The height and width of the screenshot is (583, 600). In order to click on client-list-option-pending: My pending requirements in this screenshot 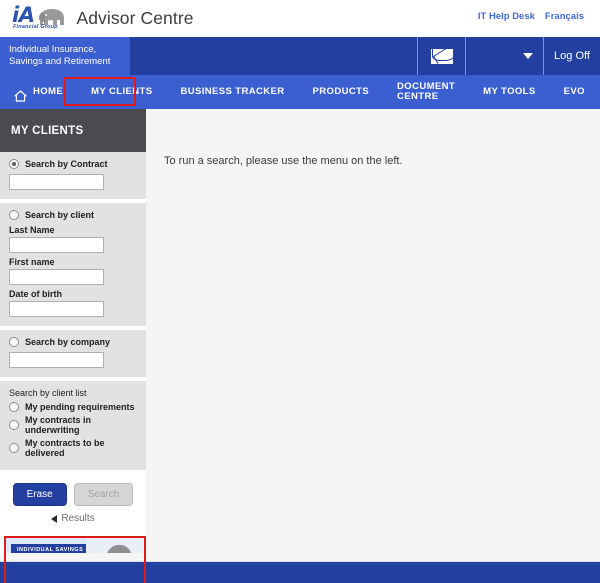, I will do `click(73, 407)`.